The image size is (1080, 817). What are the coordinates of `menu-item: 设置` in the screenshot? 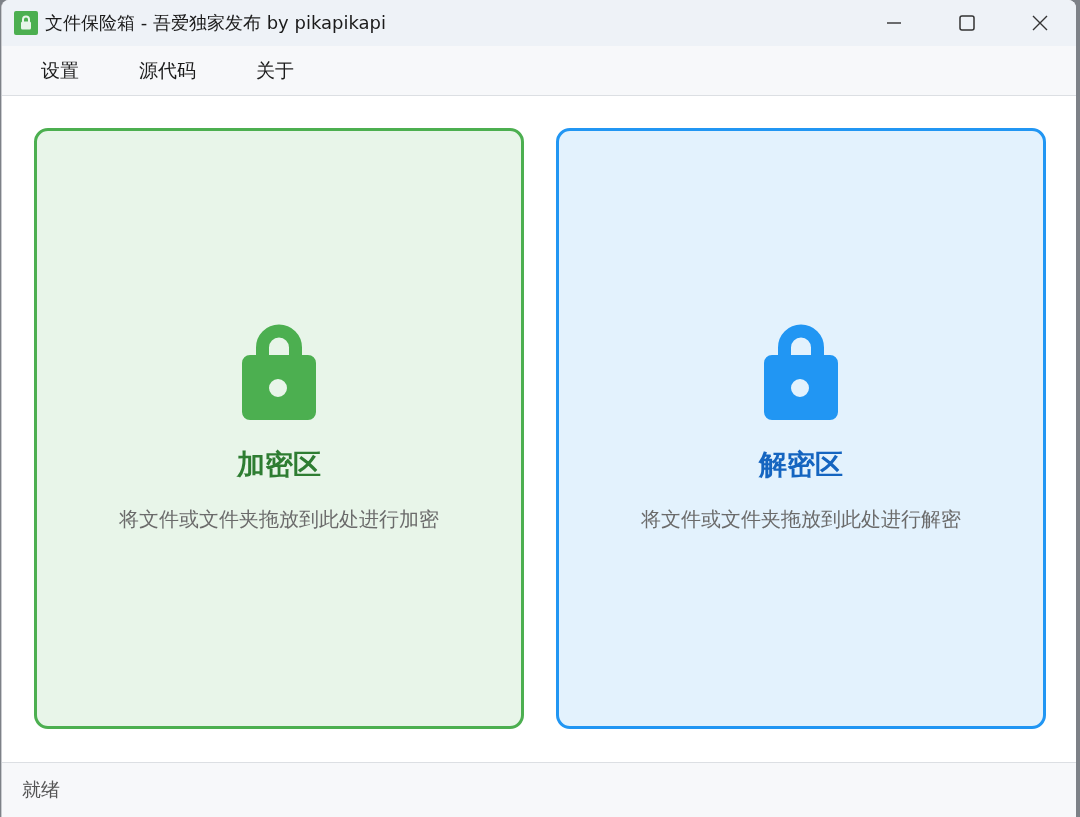 It's located at (60, 70).